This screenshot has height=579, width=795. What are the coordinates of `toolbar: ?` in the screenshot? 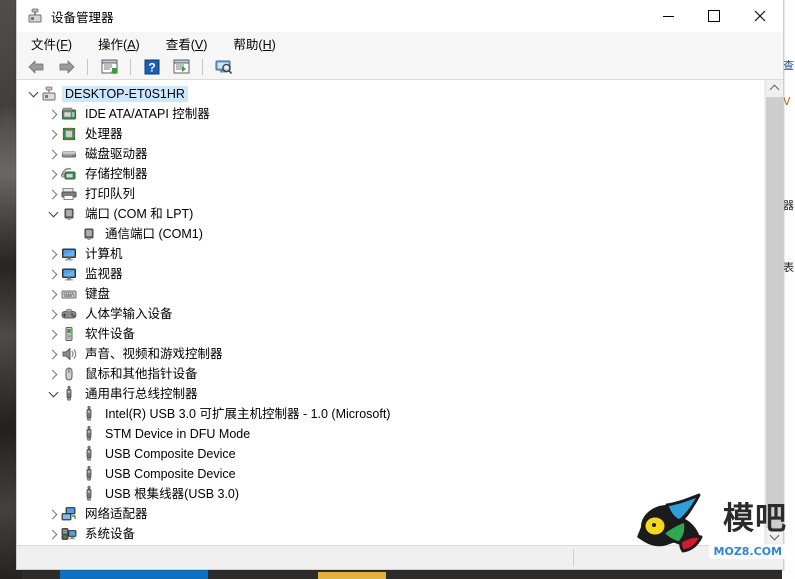 It's located at (400, 67).